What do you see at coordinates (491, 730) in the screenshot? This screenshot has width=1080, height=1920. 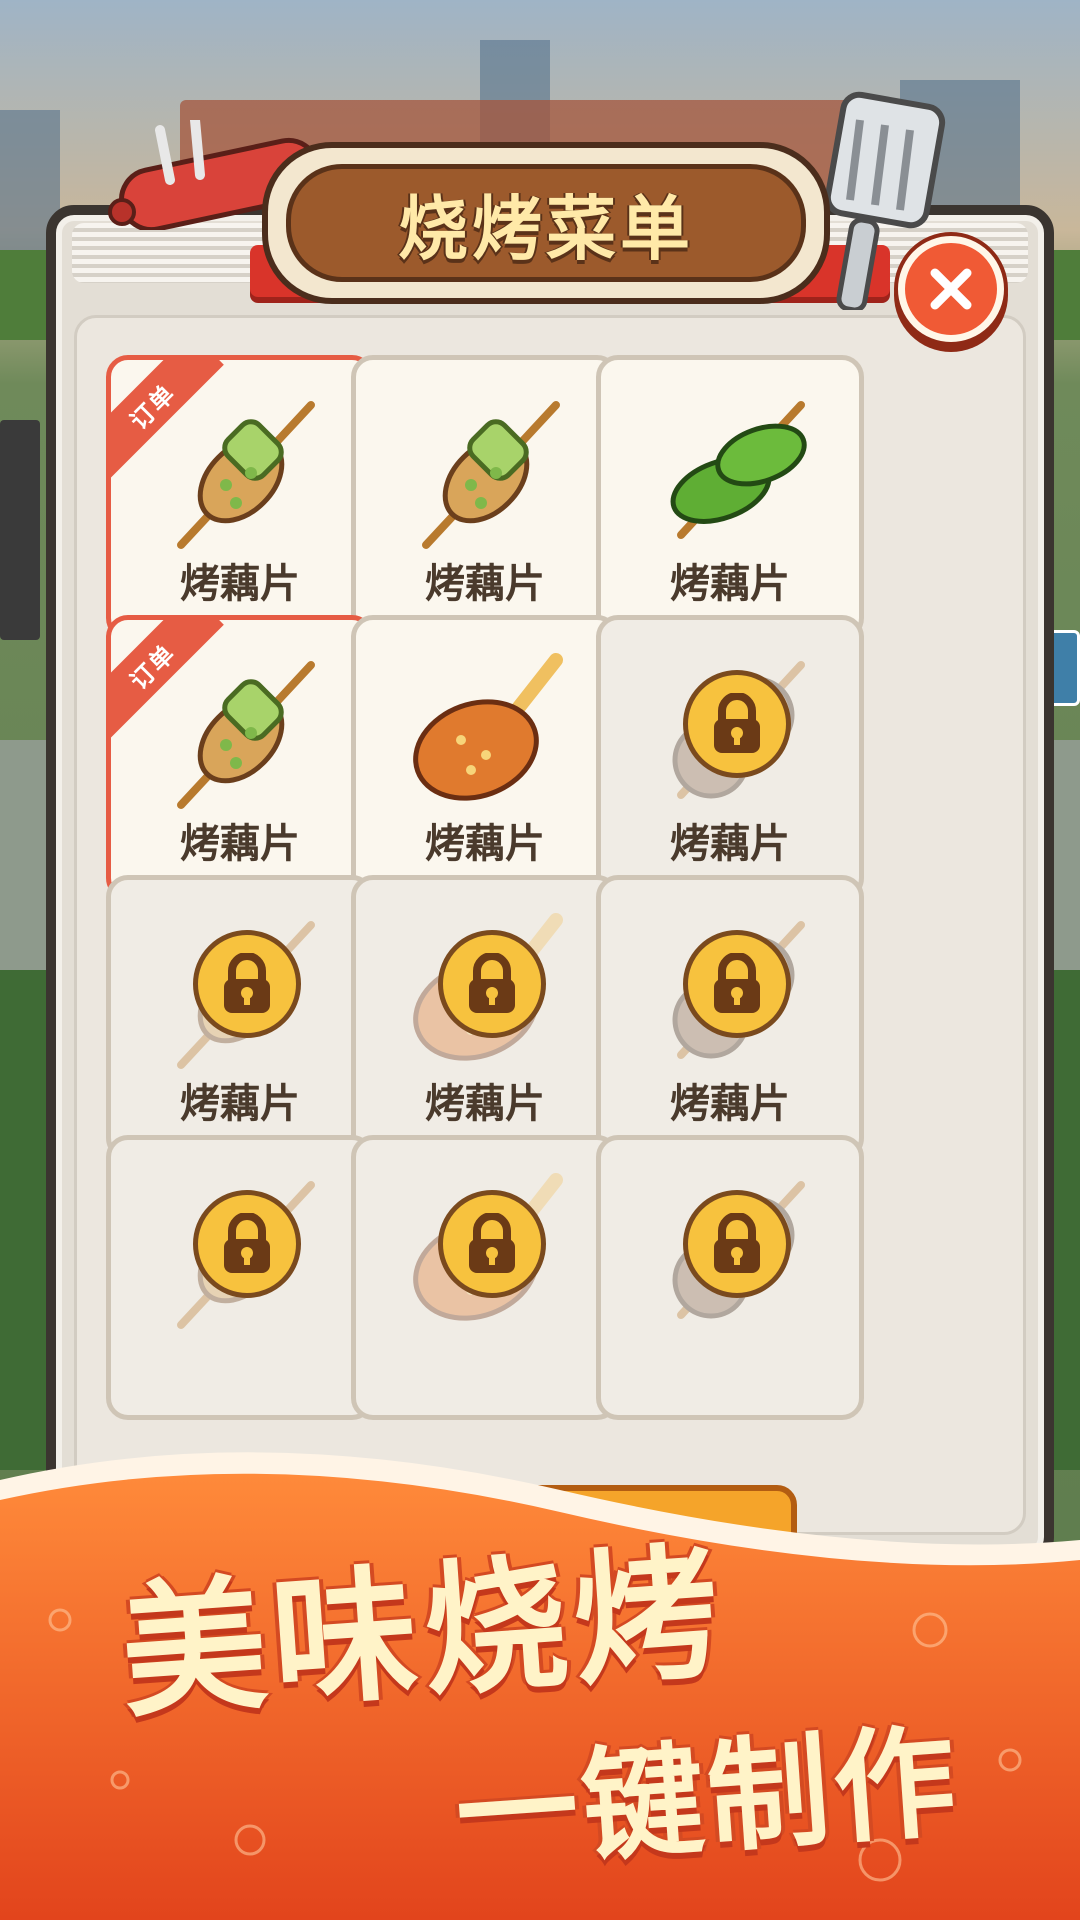 I see `drumstick-icon` at bounding box center [491, 730].